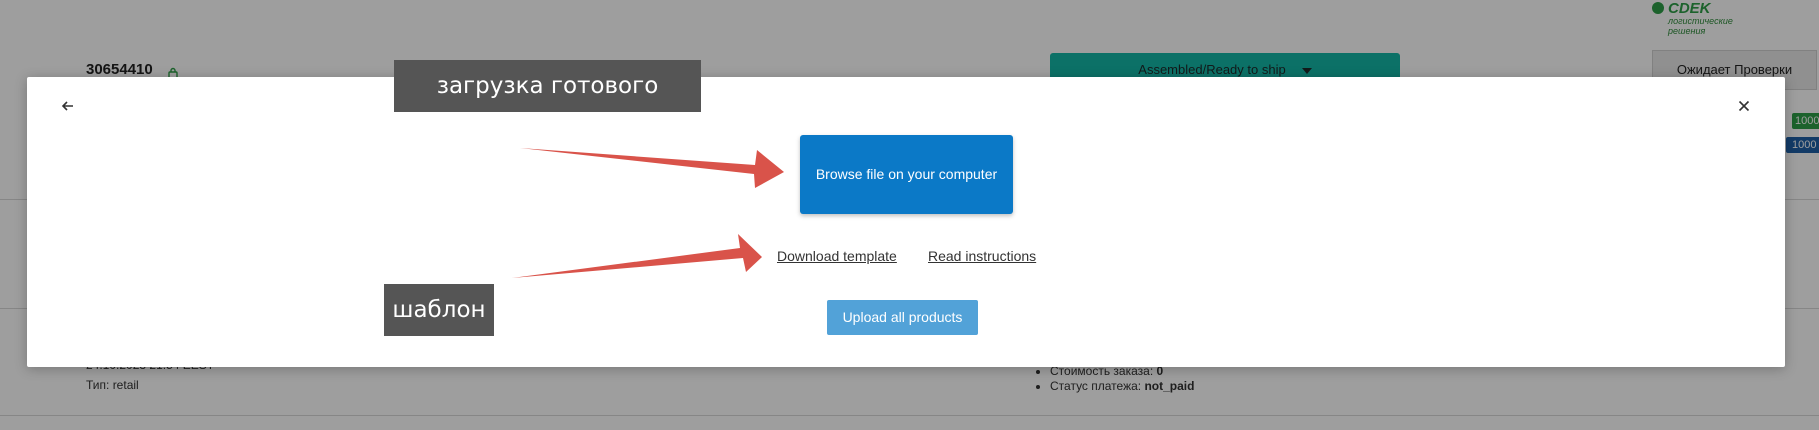 The height and width of the screenshot is (430, 1819). I want to click on template-callout: шаблон, so click(439, 310).